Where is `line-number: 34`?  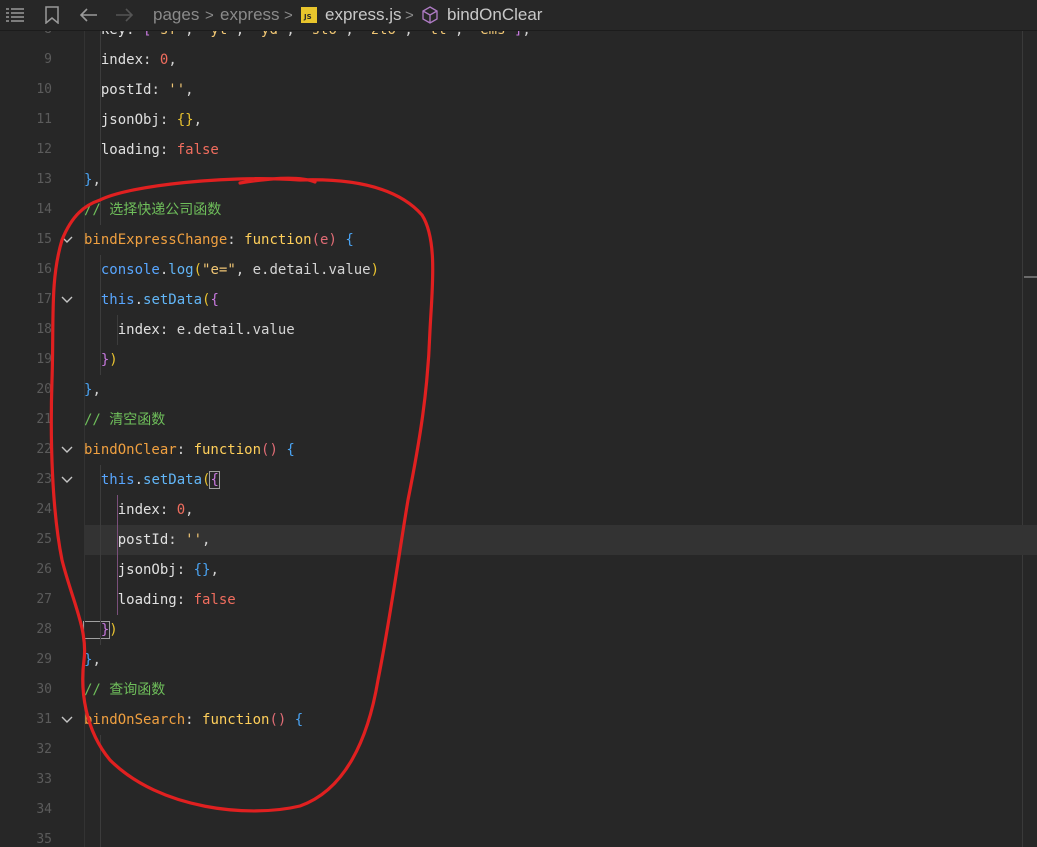
line-number: 34 is located at coordinates (44, 809).